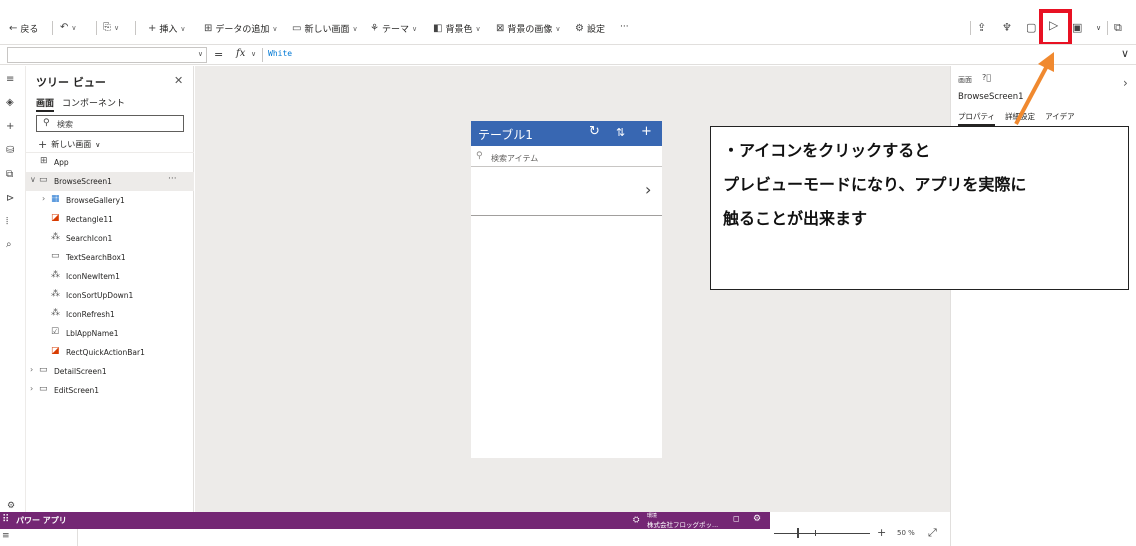  Describe the element at coordinates (986, 77) in the screenshot. I see `help-icon: ?⃝` at that location.